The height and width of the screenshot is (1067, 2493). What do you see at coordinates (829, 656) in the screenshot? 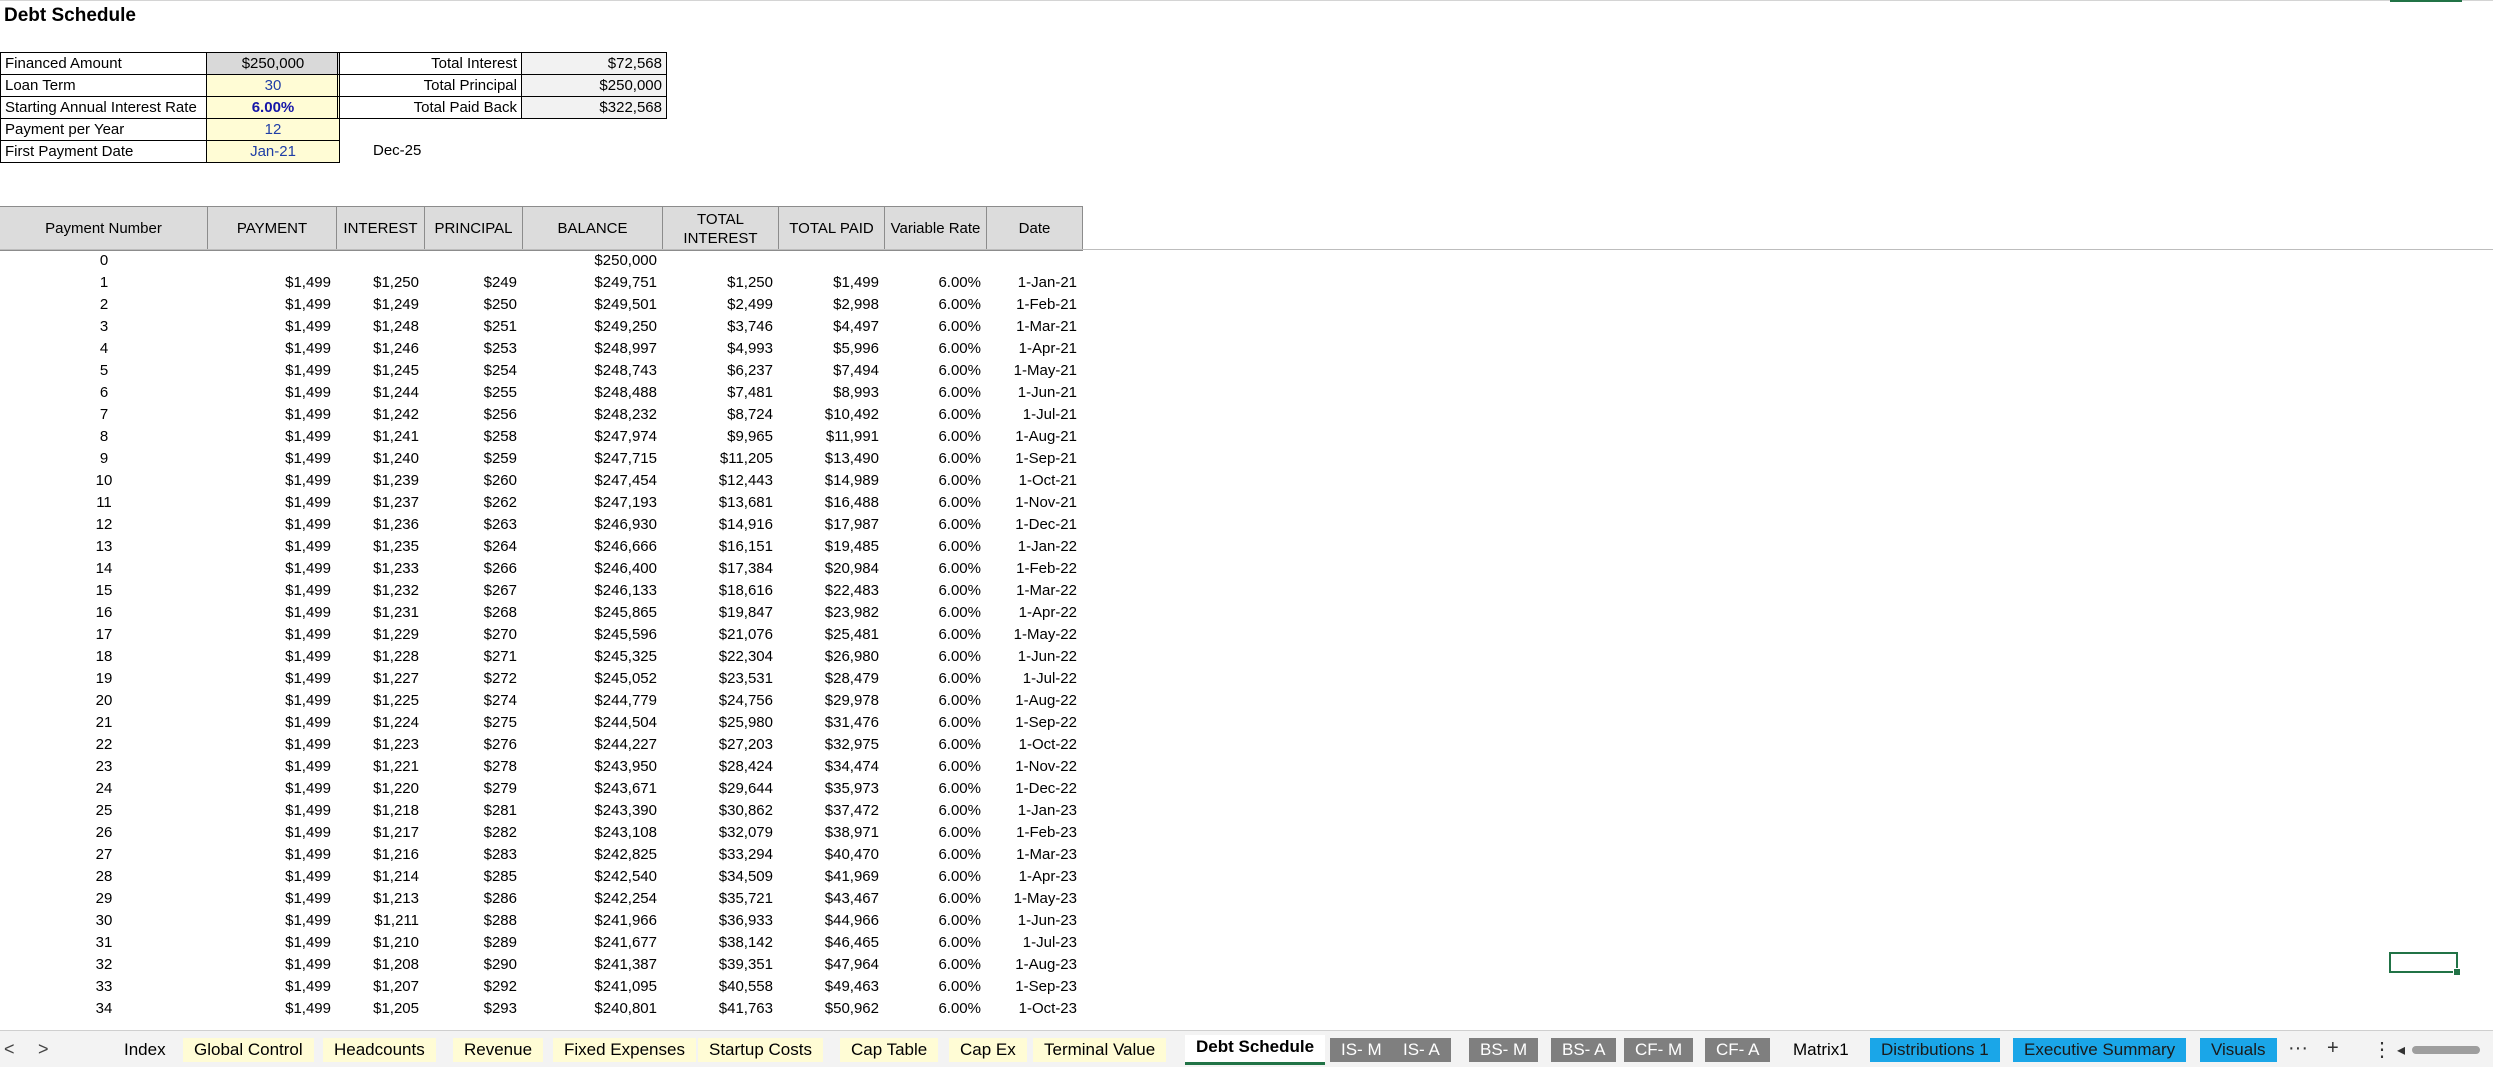
I see `cell-total-paid: $26,980` at bounding box center [829, 656].